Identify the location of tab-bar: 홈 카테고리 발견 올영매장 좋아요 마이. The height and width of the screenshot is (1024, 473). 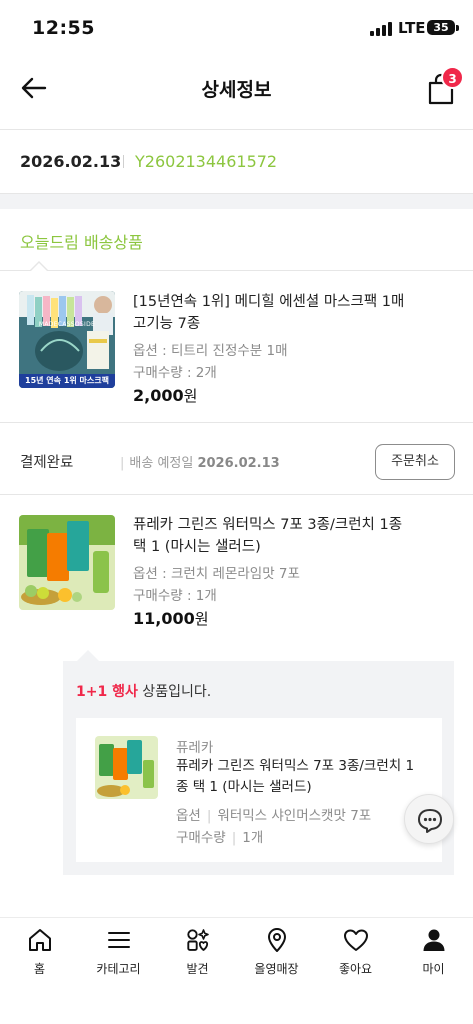
(236, 970).